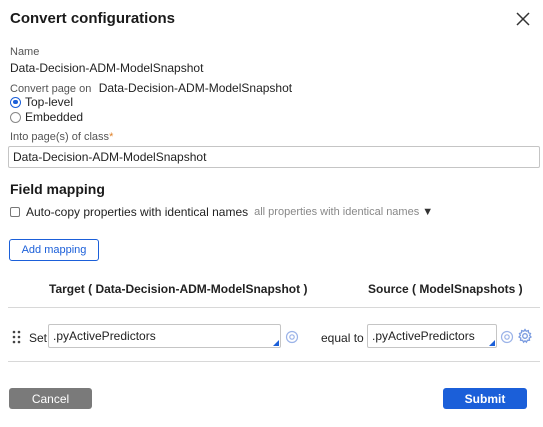  I want to click on radio-selected-icon, so click(15, 102).